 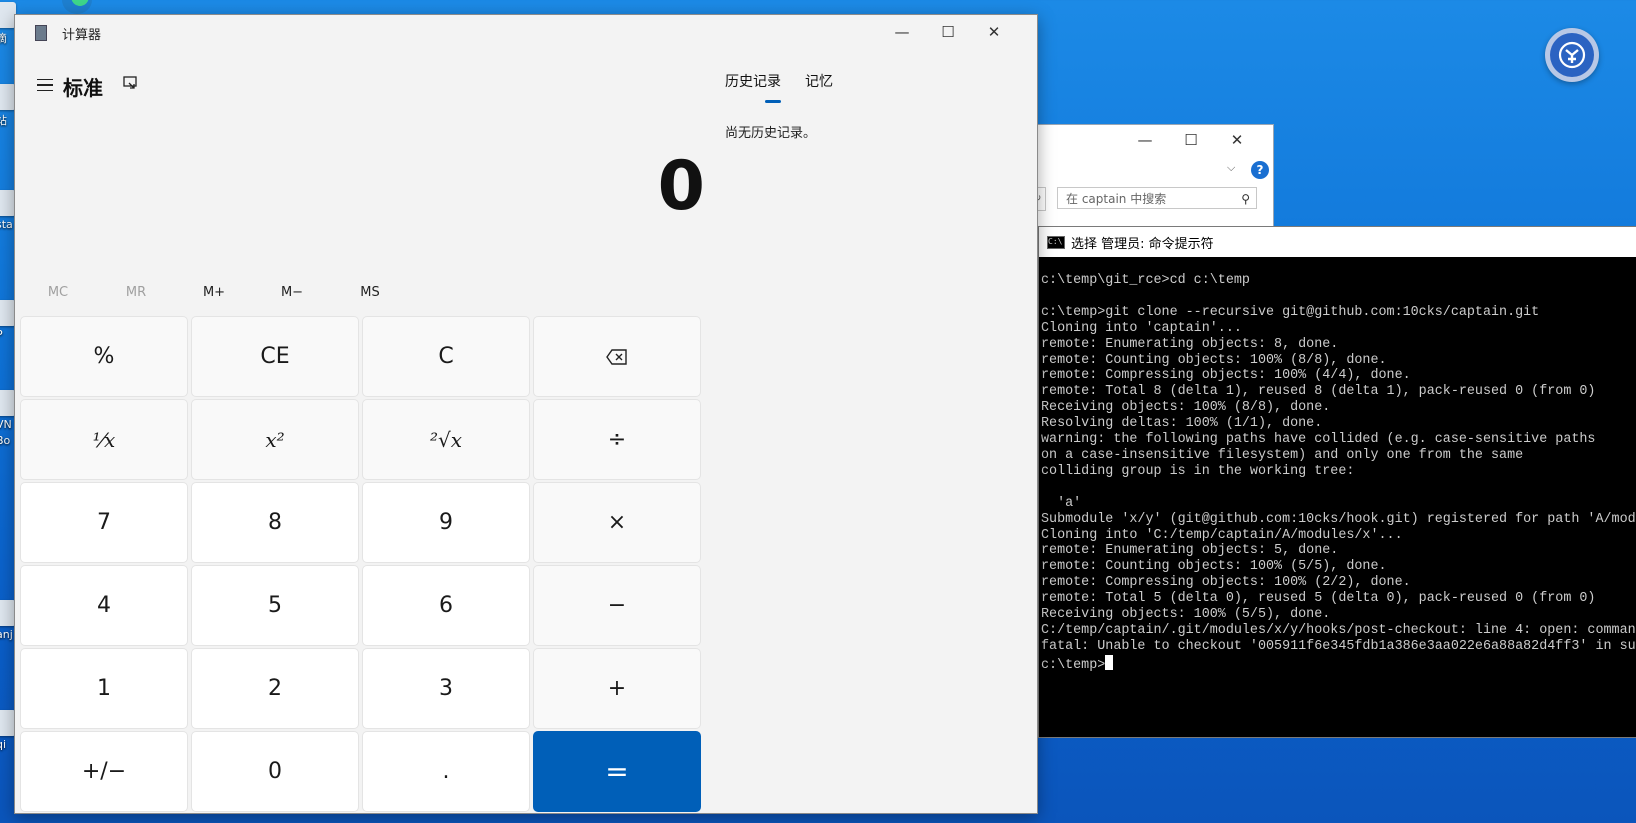 I want to click on calculator-app-icon, so click(x=41, y=33).